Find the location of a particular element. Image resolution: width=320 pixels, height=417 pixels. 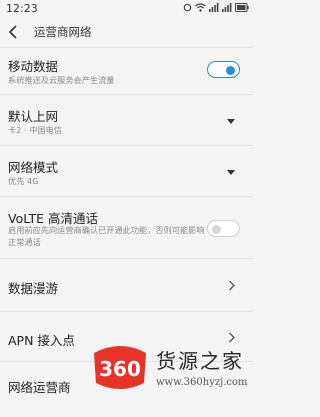

wifi-icon is located at coordinates (200, 7).